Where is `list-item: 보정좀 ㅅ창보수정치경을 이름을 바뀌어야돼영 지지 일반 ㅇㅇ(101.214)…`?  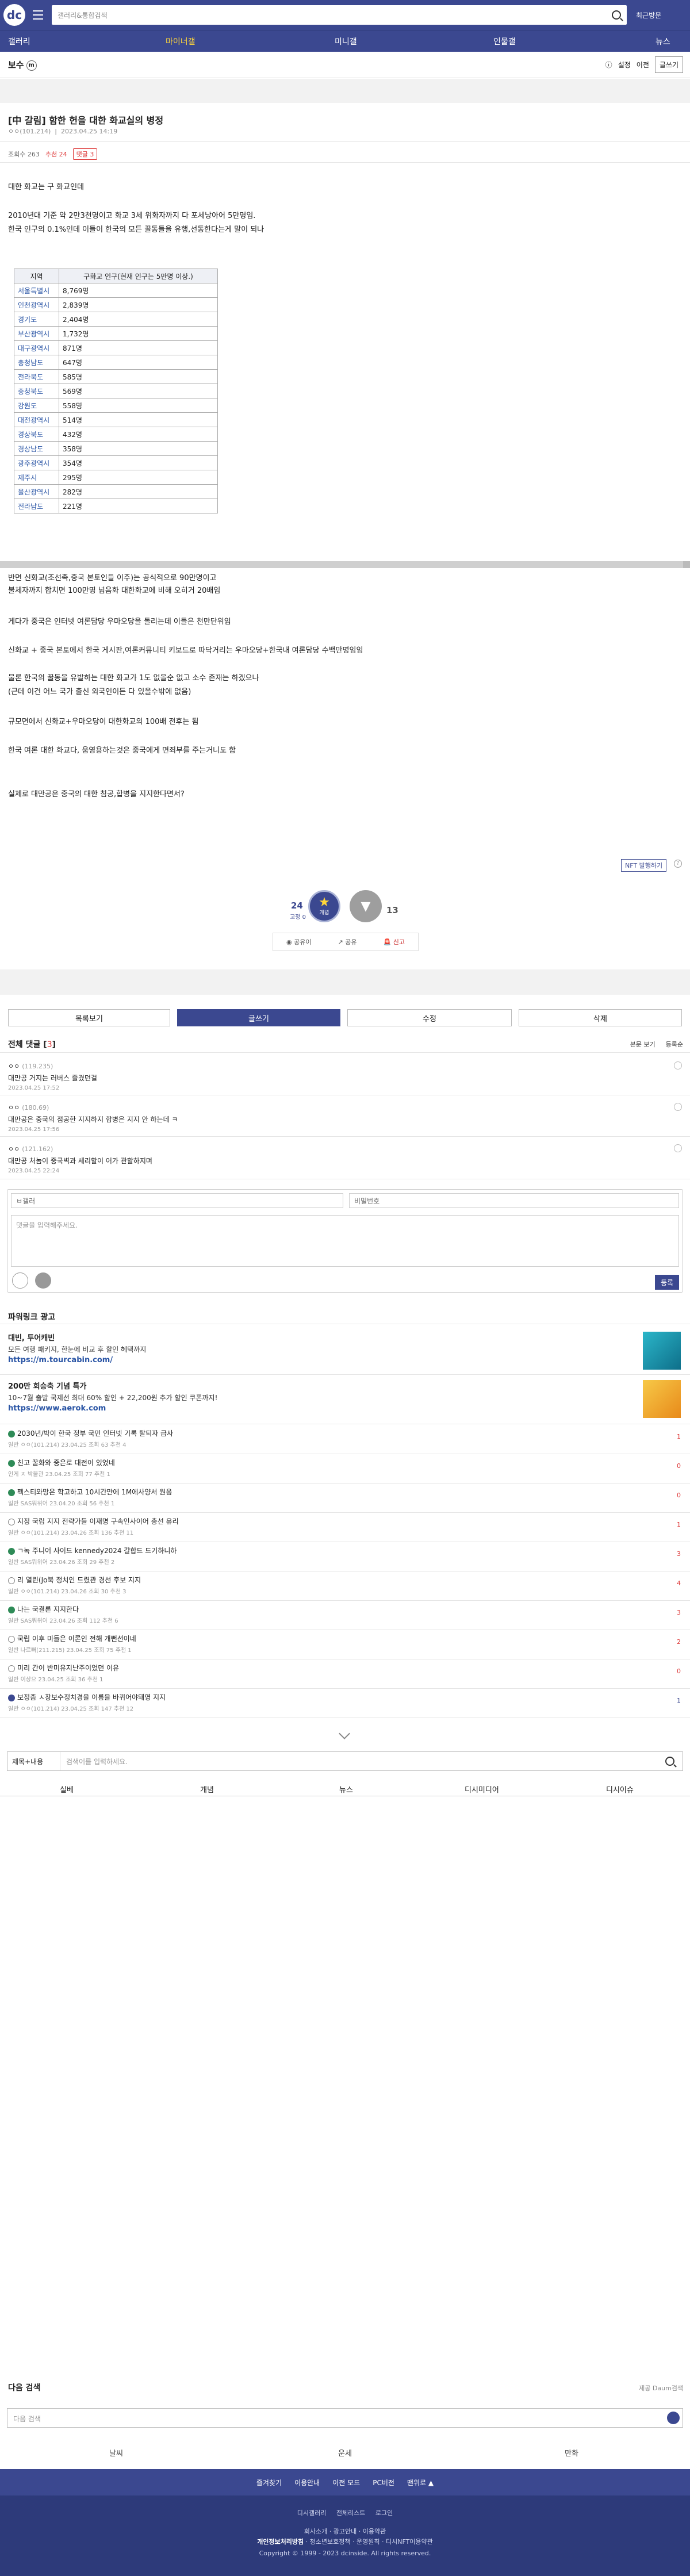 list-item: 보정좀 ㅅ창보수정치경을 이름을 바뀌어야돼영 지지 일반 ㅇㅇ(101.214)… is located at coordinates (345, 1702).